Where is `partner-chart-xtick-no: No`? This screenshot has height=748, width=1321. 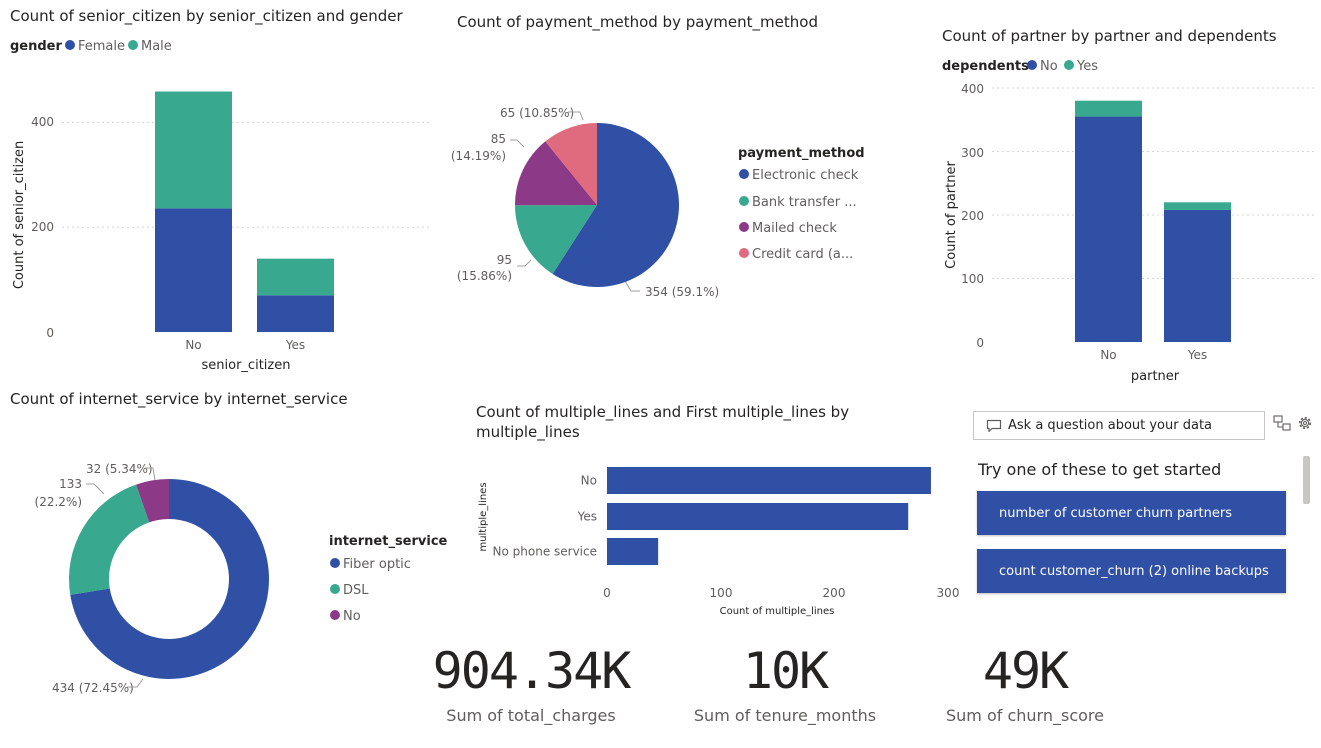
partner-chart-xtick-no: No is located at coordinates (1108, 355).